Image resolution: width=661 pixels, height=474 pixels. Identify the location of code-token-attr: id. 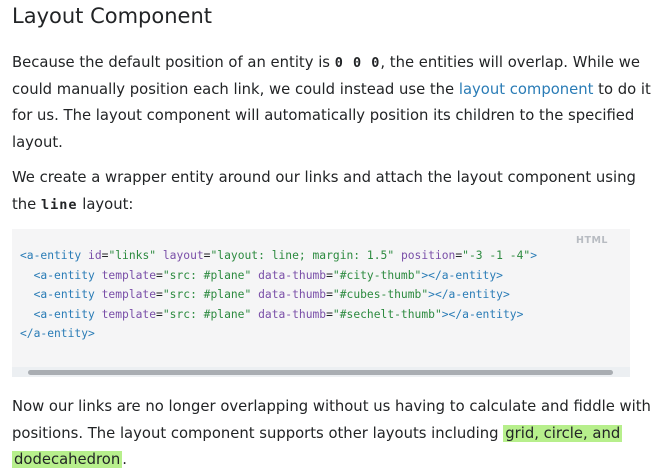
(95, 255).